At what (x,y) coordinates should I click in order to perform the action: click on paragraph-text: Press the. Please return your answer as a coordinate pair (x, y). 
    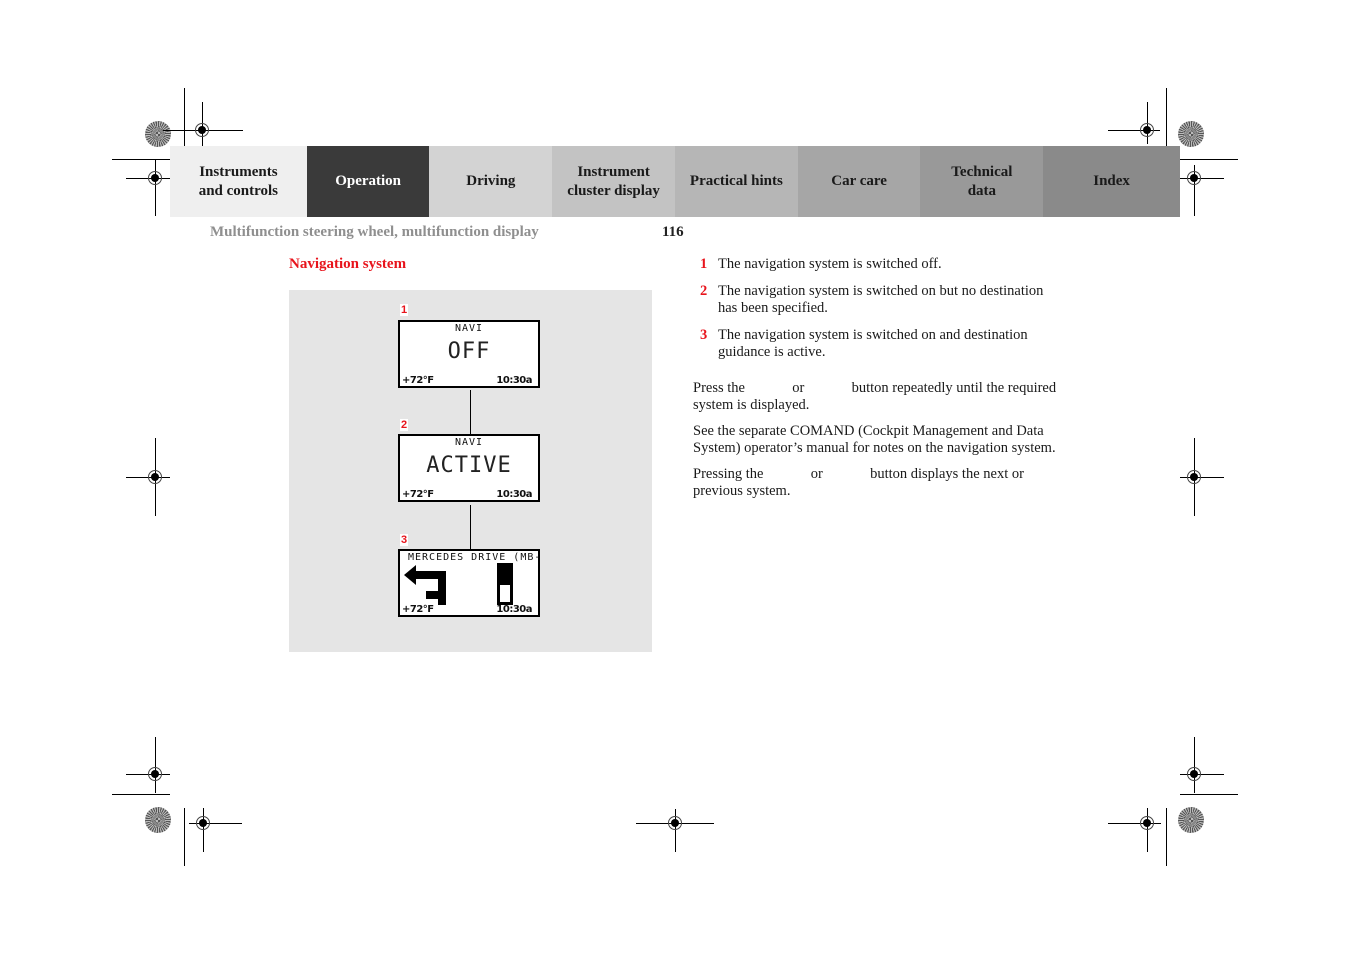
    Looking at the image, I should click on (719, 387).